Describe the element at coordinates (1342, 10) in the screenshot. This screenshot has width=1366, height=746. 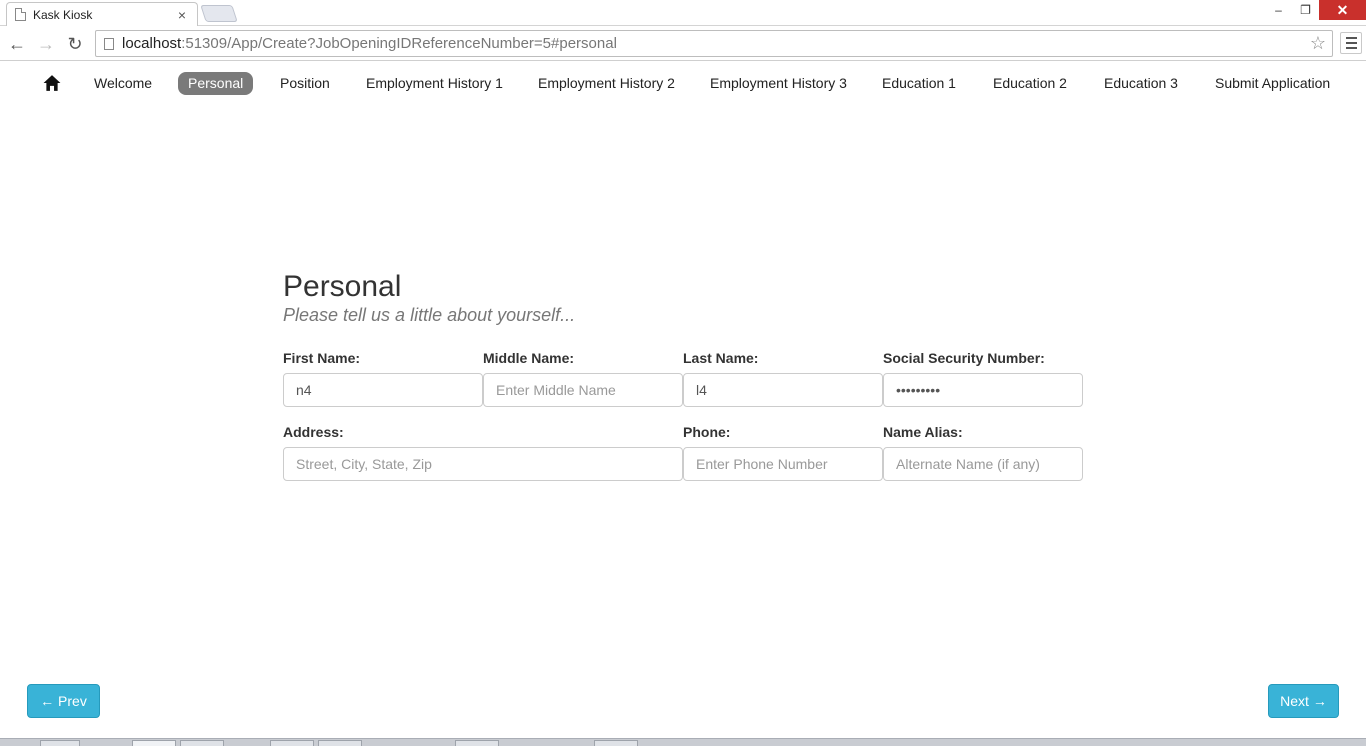
I see `close-window-button: ✕` at that location.